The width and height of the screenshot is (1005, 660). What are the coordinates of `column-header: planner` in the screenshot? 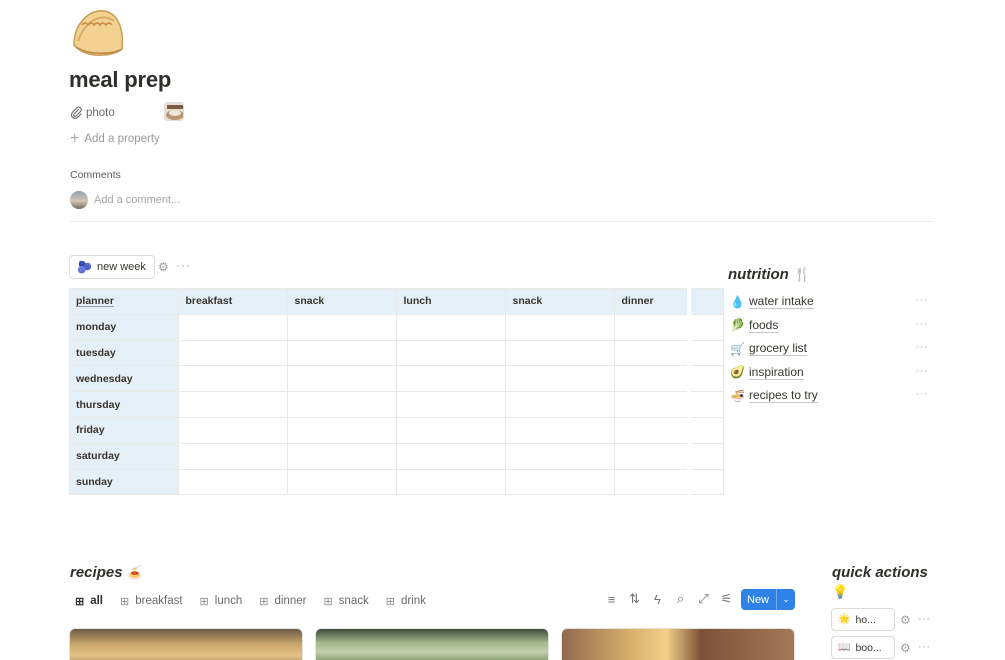 It's located at (124, 301).